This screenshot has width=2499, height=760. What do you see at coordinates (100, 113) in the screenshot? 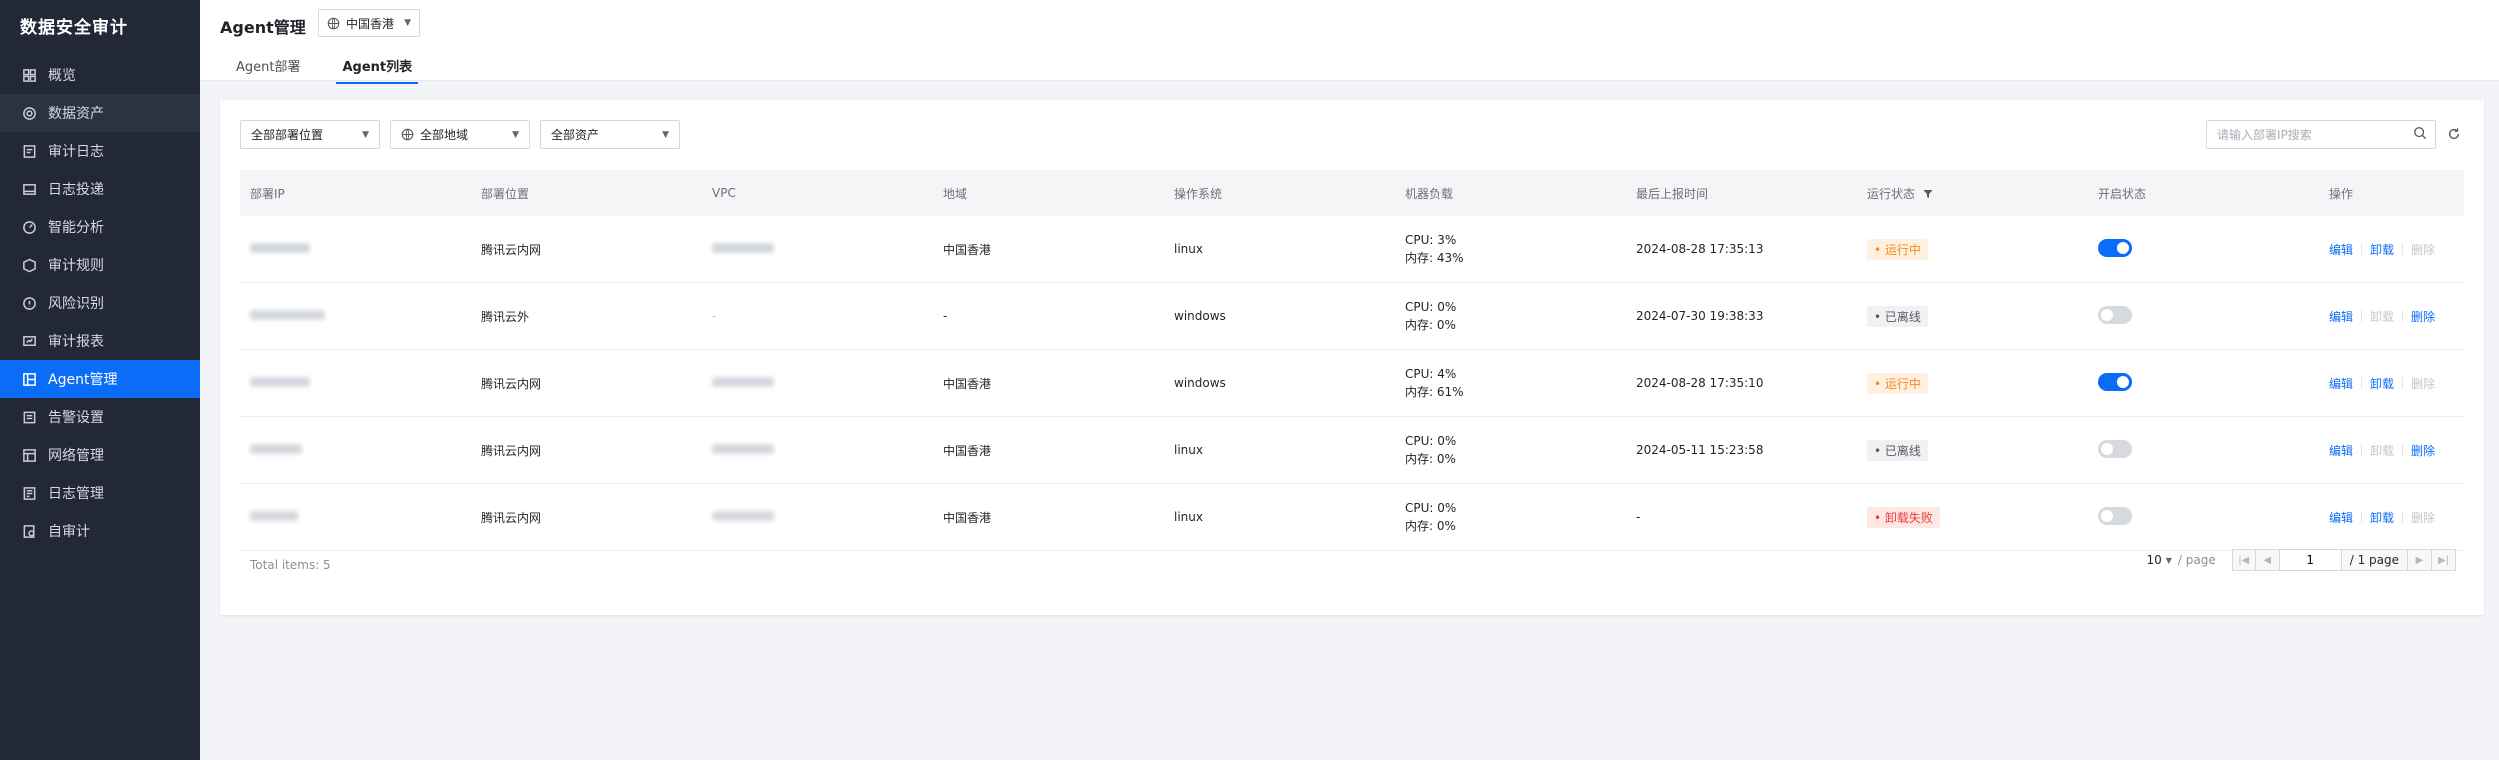
I see `sidebar-item-asset: 数据资产` at bounding box center [100, 113].